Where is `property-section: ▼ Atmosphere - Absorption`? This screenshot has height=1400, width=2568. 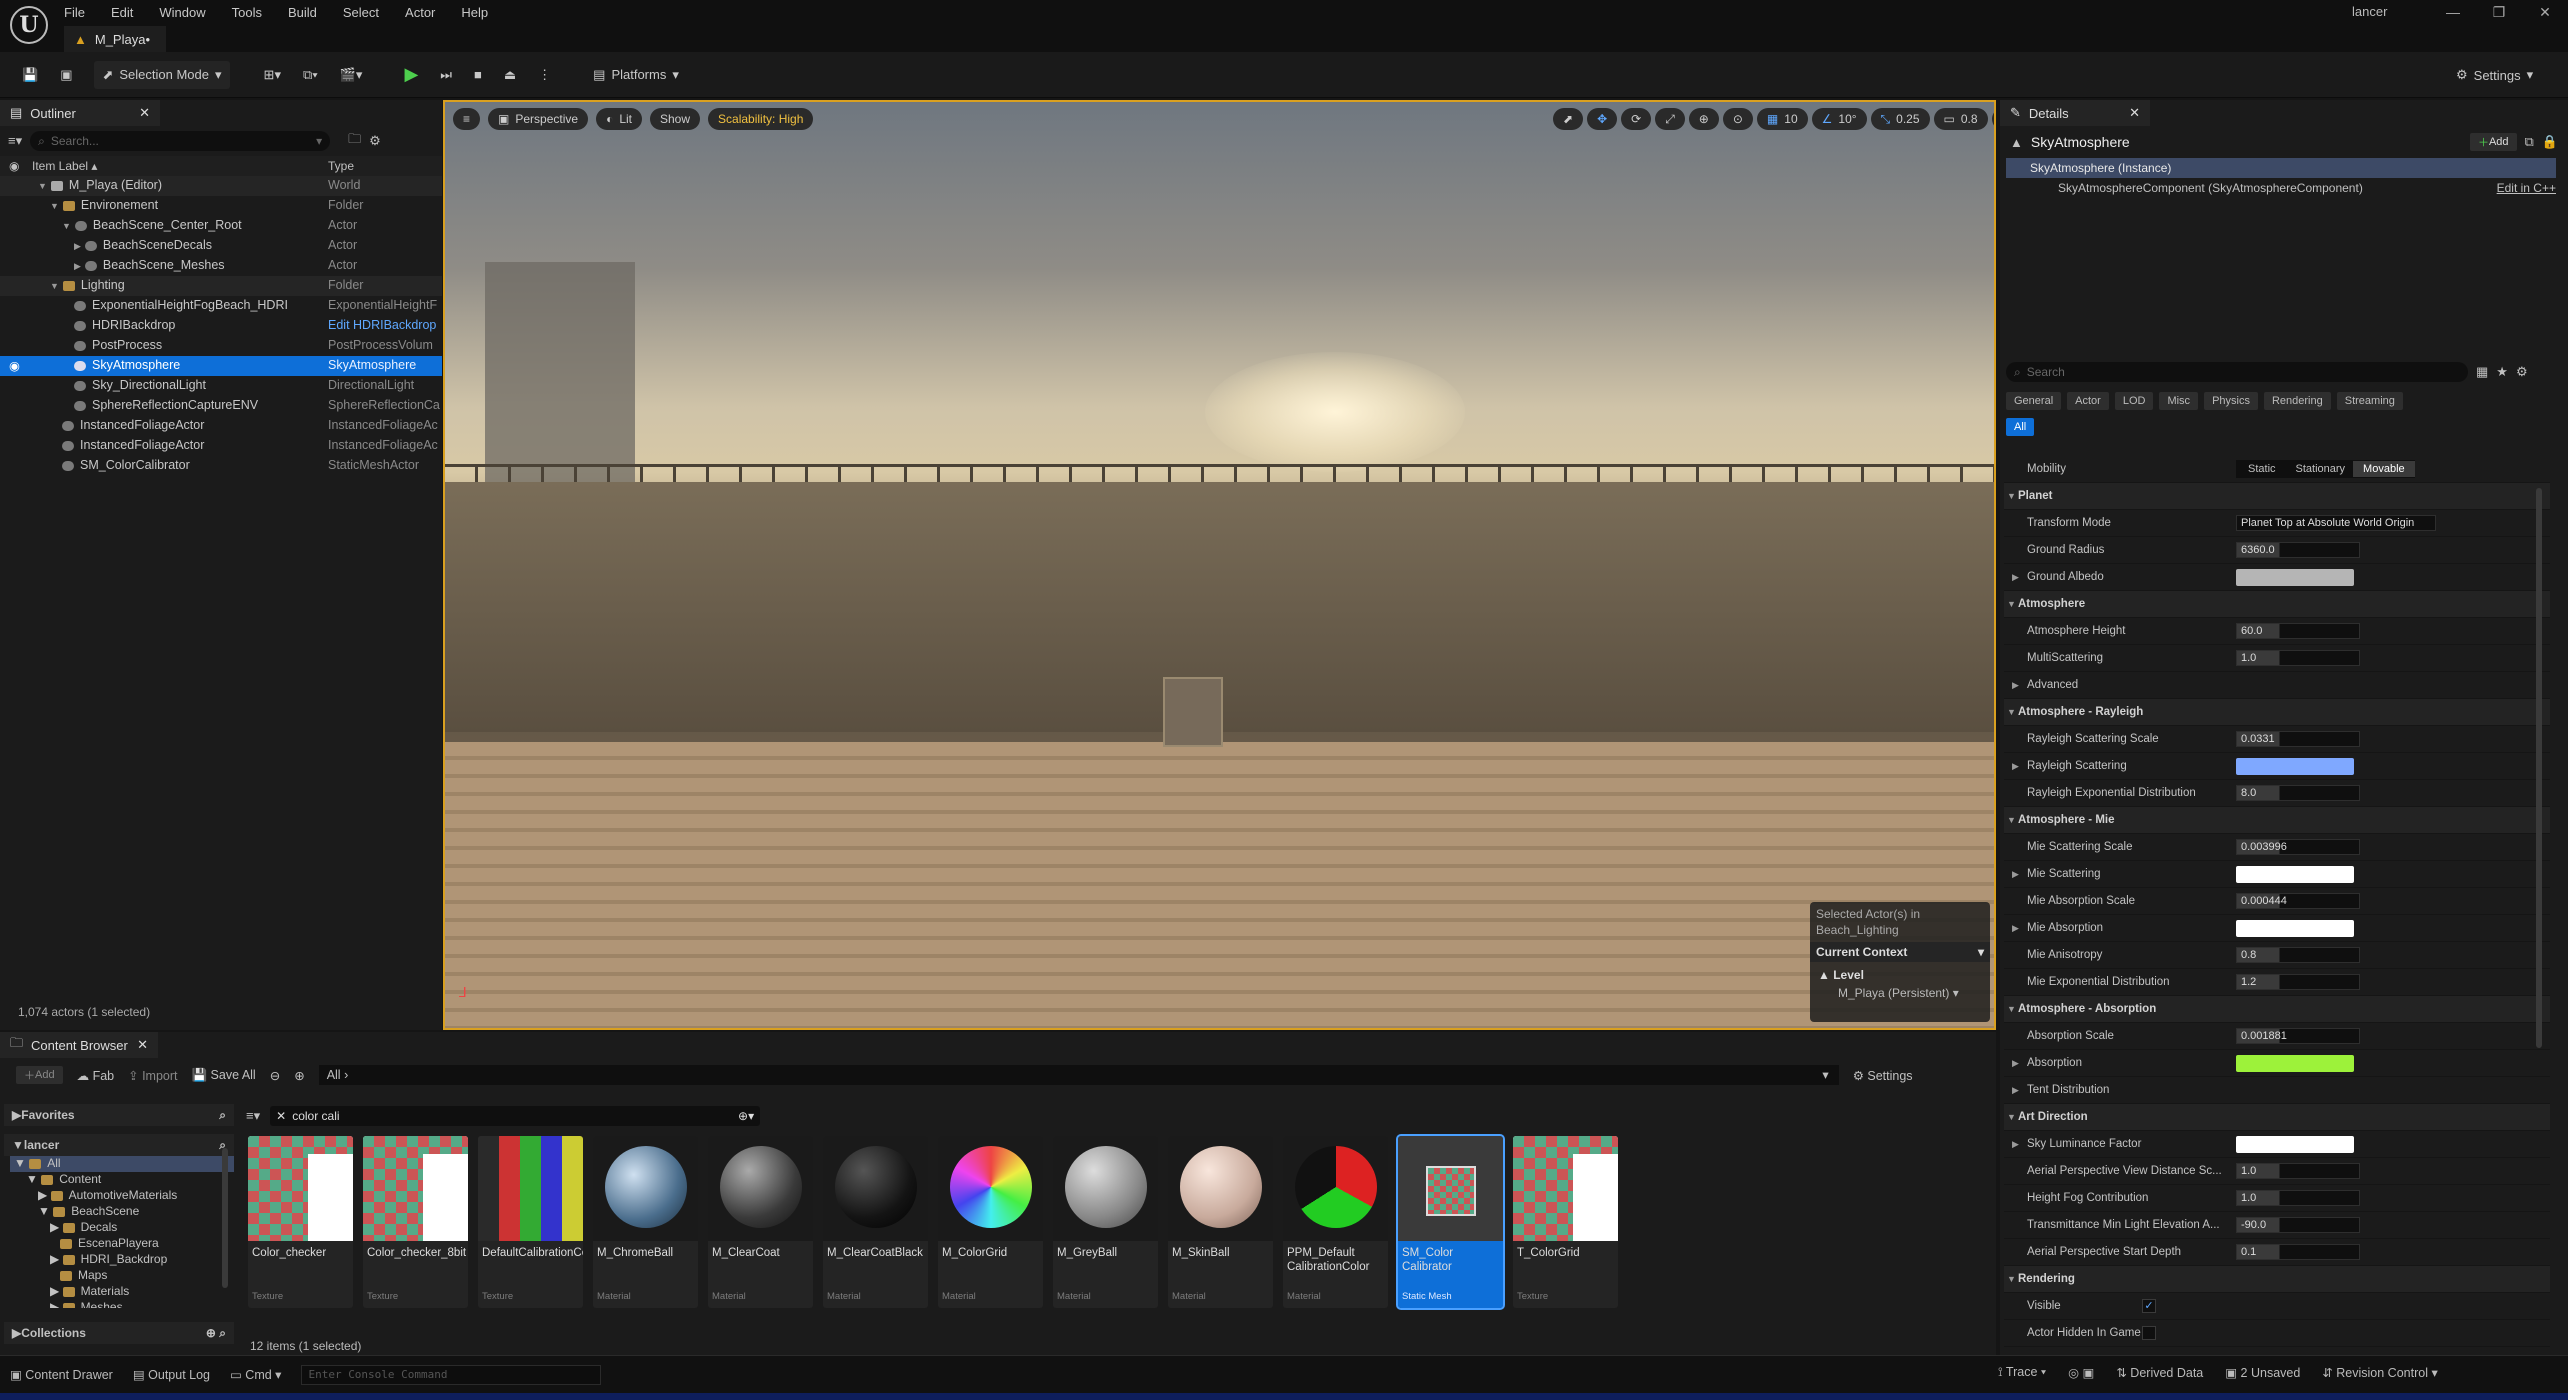
property-section: ▼ Atmosphere - Absorption is located at coordinates (2277, 1009).